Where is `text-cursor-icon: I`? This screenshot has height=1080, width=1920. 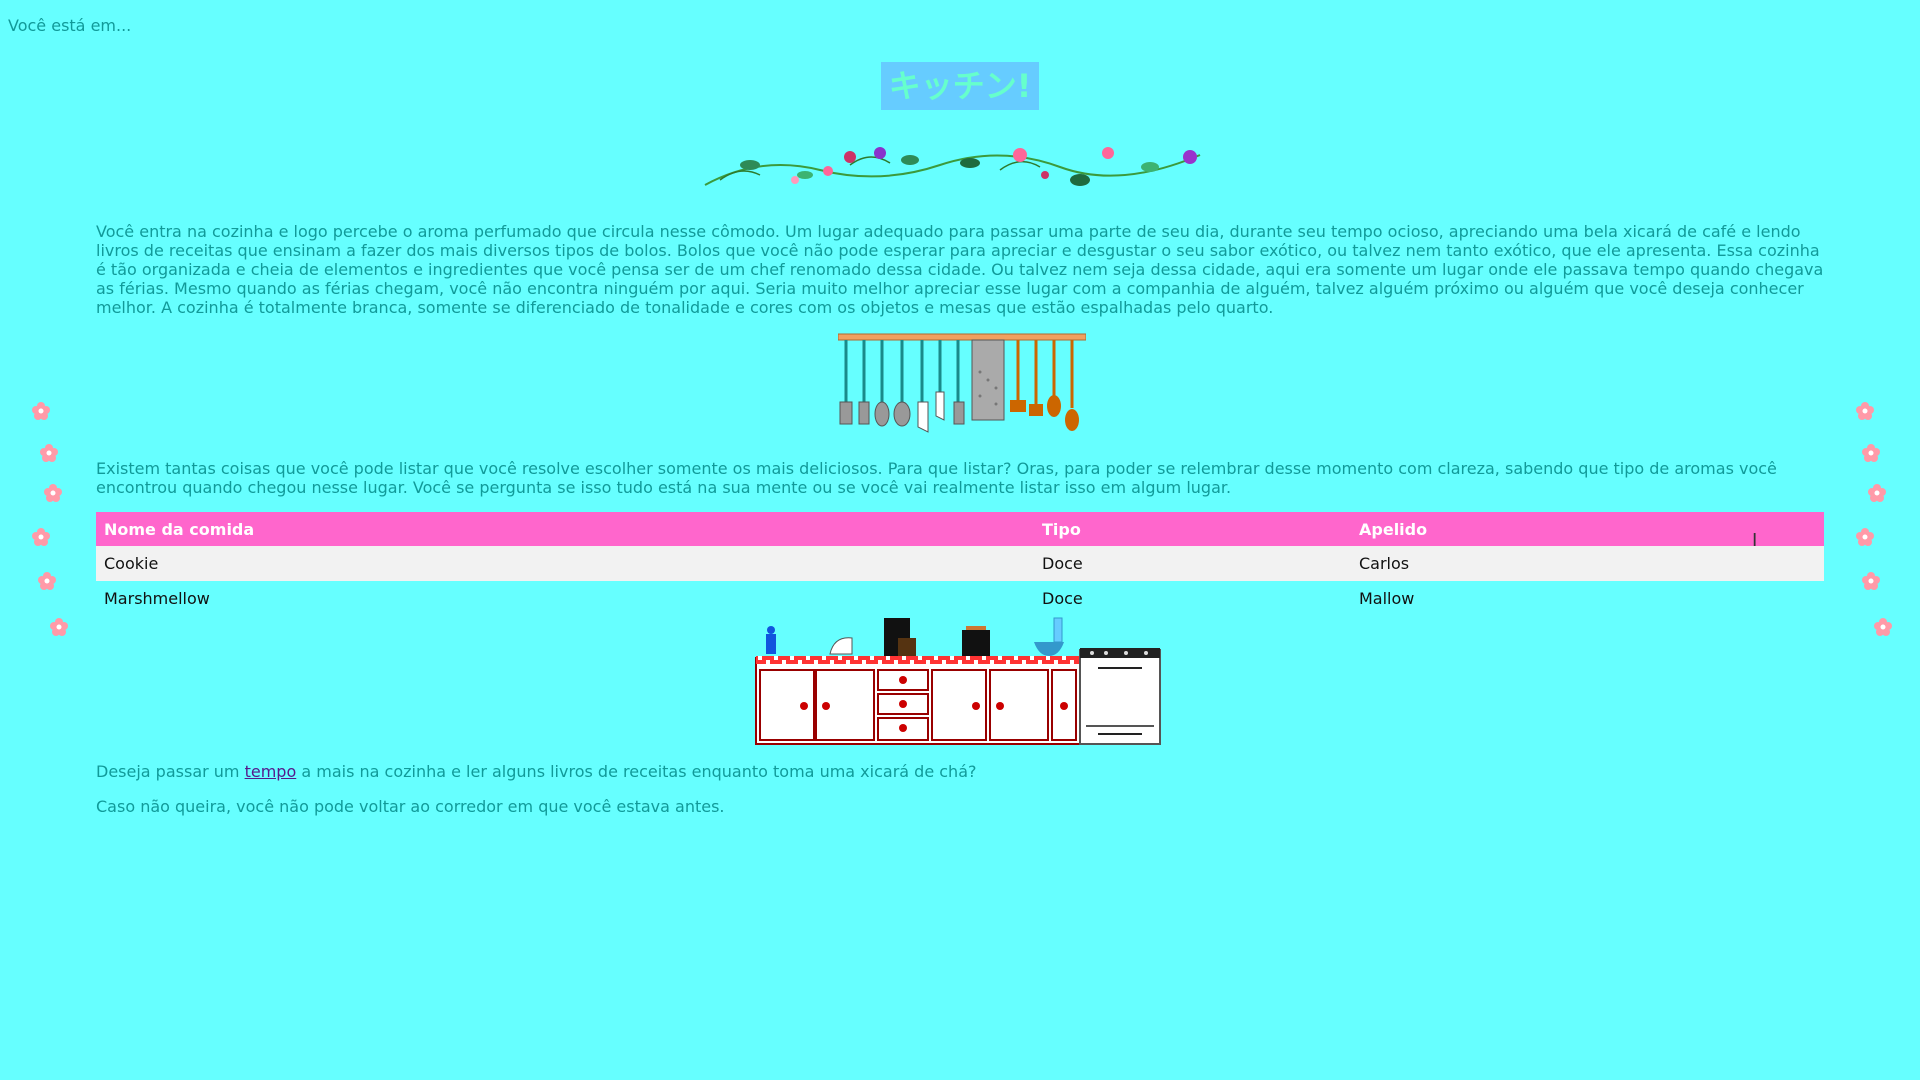
text-cursor-icon: I is located at coordinates (1755, 540).